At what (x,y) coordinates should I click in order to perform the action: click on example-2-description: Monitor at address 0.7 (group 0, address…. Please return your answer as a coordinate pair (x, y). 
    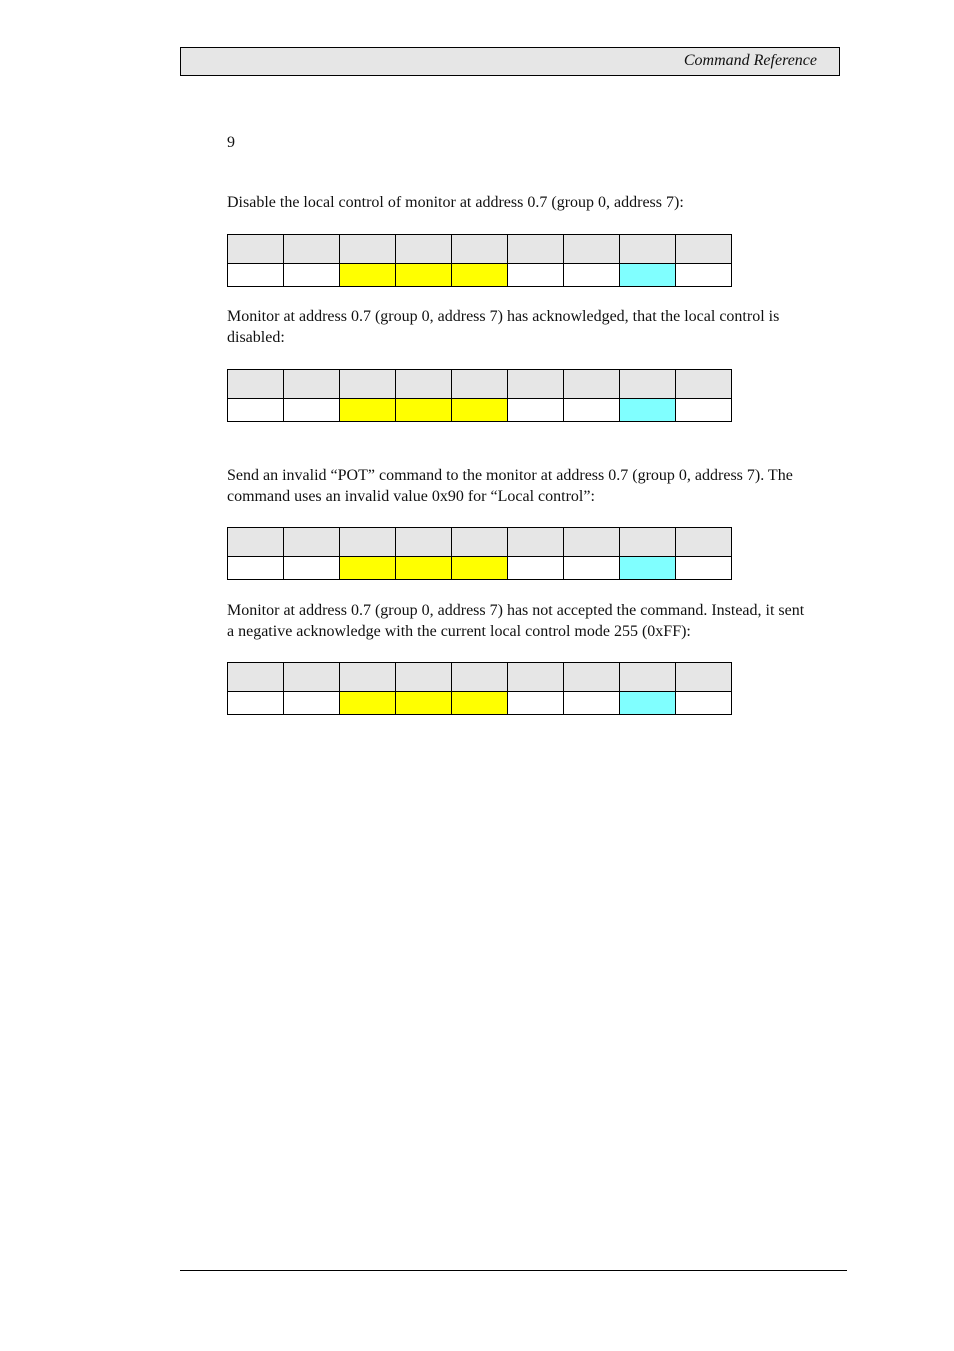
    Looking at the image, I should click on (503, 327).